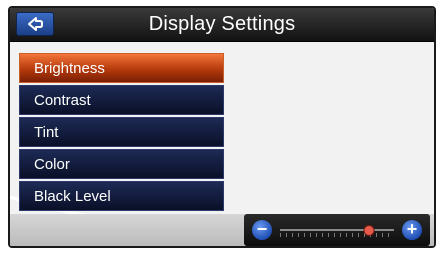 The image size is (444, 254). Describe the element at coordinates (121, 196) in the screenshot. I see `menu-item-black-level: Black Level` at that location.